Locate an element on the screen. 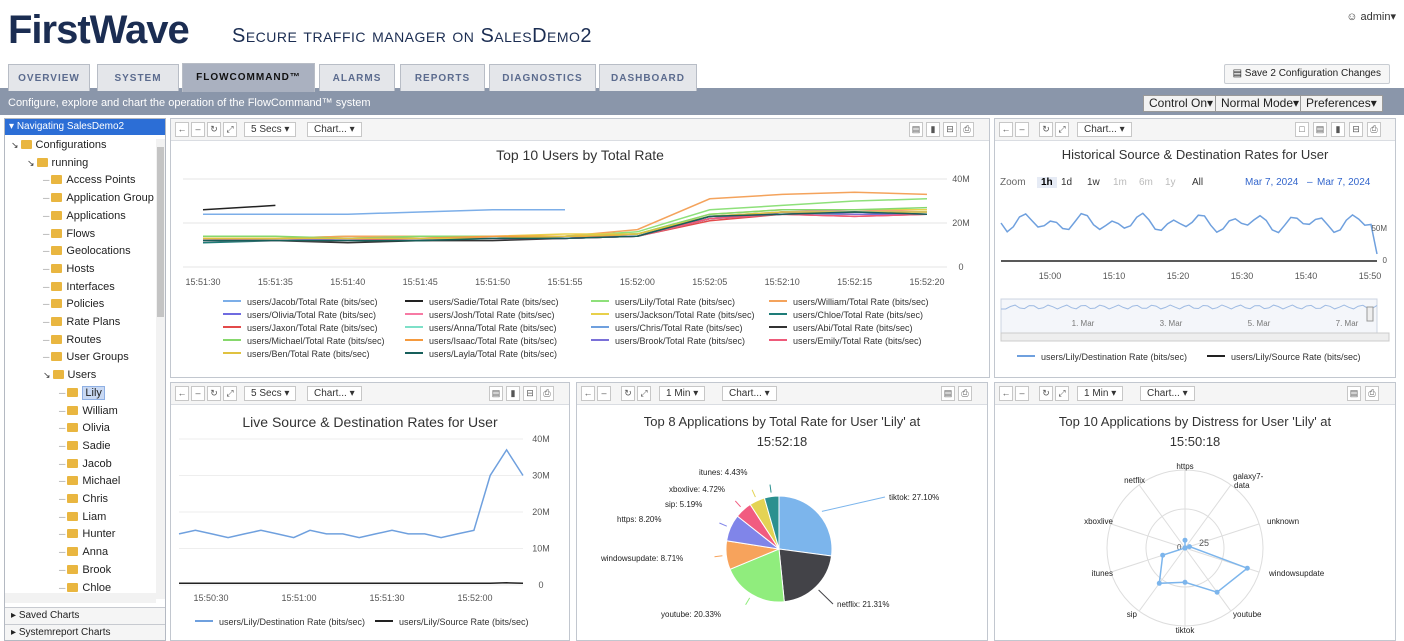  tree-item-user-groups: ─ User Groups is located at coordinates (86, 357).